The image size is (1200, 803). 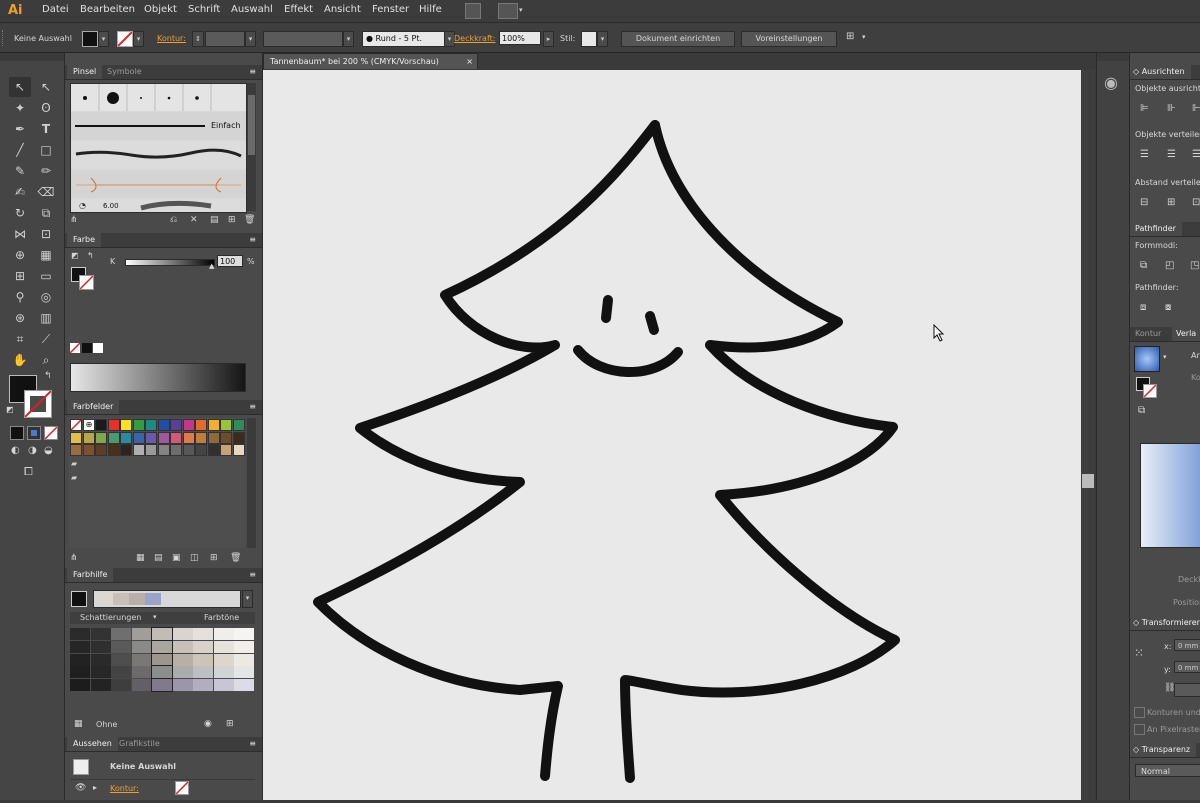 I want to click on align-to-icon: ⊡, so click(x=1196, y=202).